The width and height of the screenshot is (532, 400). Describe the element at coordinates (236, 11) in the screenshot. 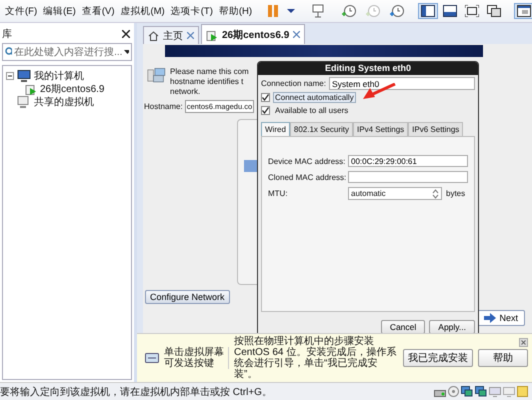

I see `menu-item: 帮助(H)` at that location.